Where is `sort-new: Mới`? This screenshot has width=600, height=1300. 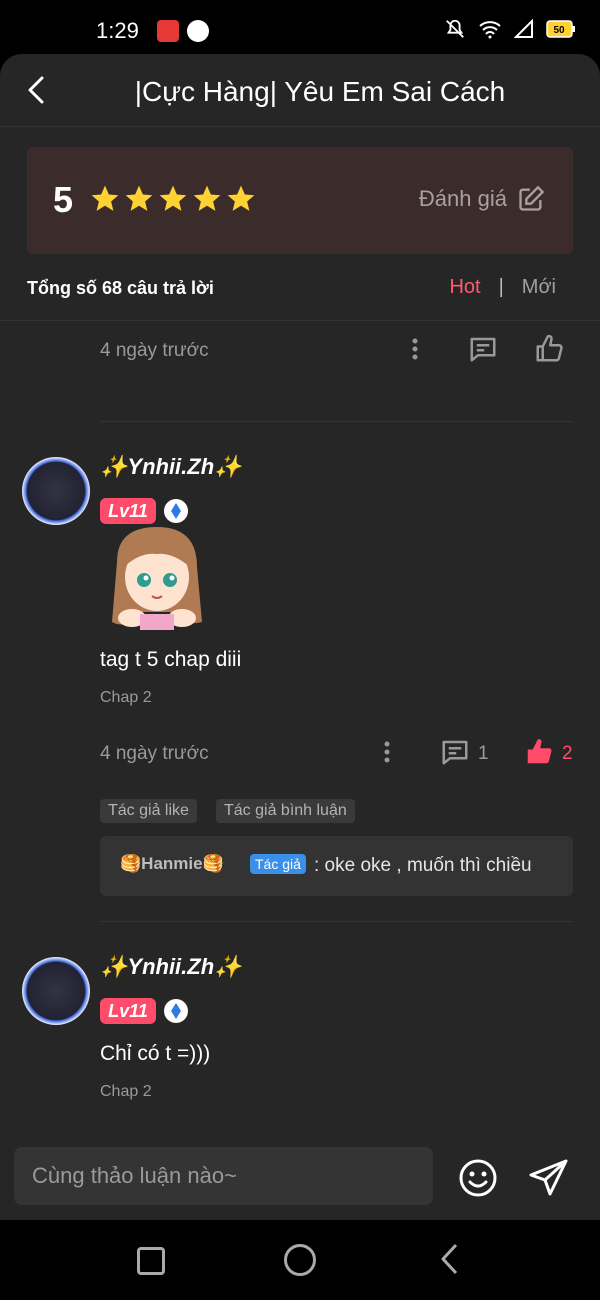 sort-new: Mới is located at coordinates (539, 287).